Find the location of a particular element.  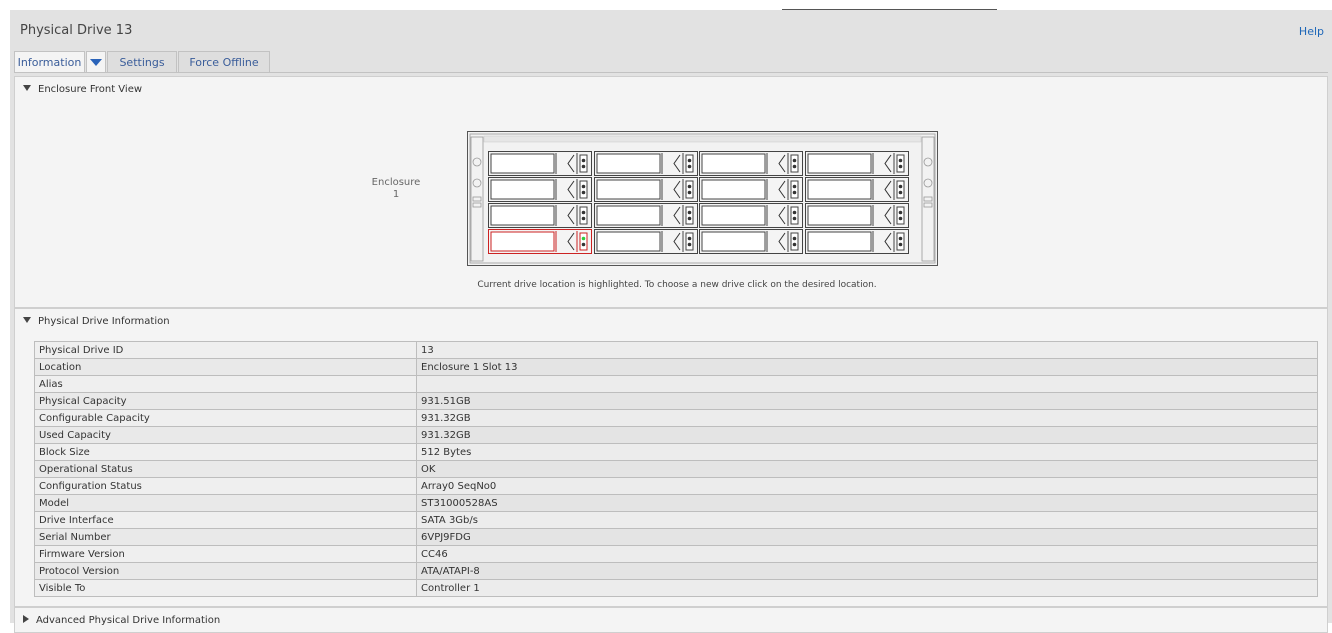

help-link: Help is located at coordinates (1311, 31).